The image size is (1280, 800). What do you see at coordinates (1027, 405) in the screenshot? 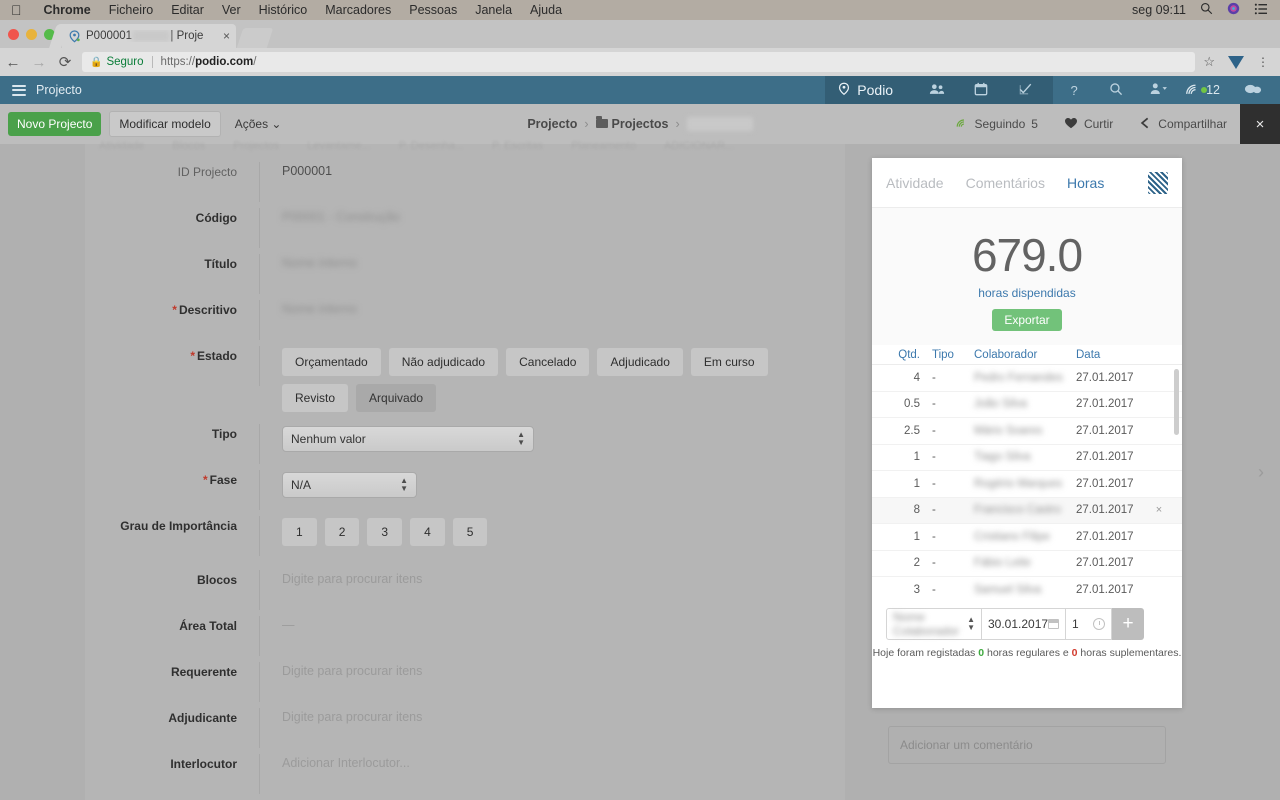
I see `table-row: 0.5 - João Silva 27.01.2017` at bounding box center [1027, 405].